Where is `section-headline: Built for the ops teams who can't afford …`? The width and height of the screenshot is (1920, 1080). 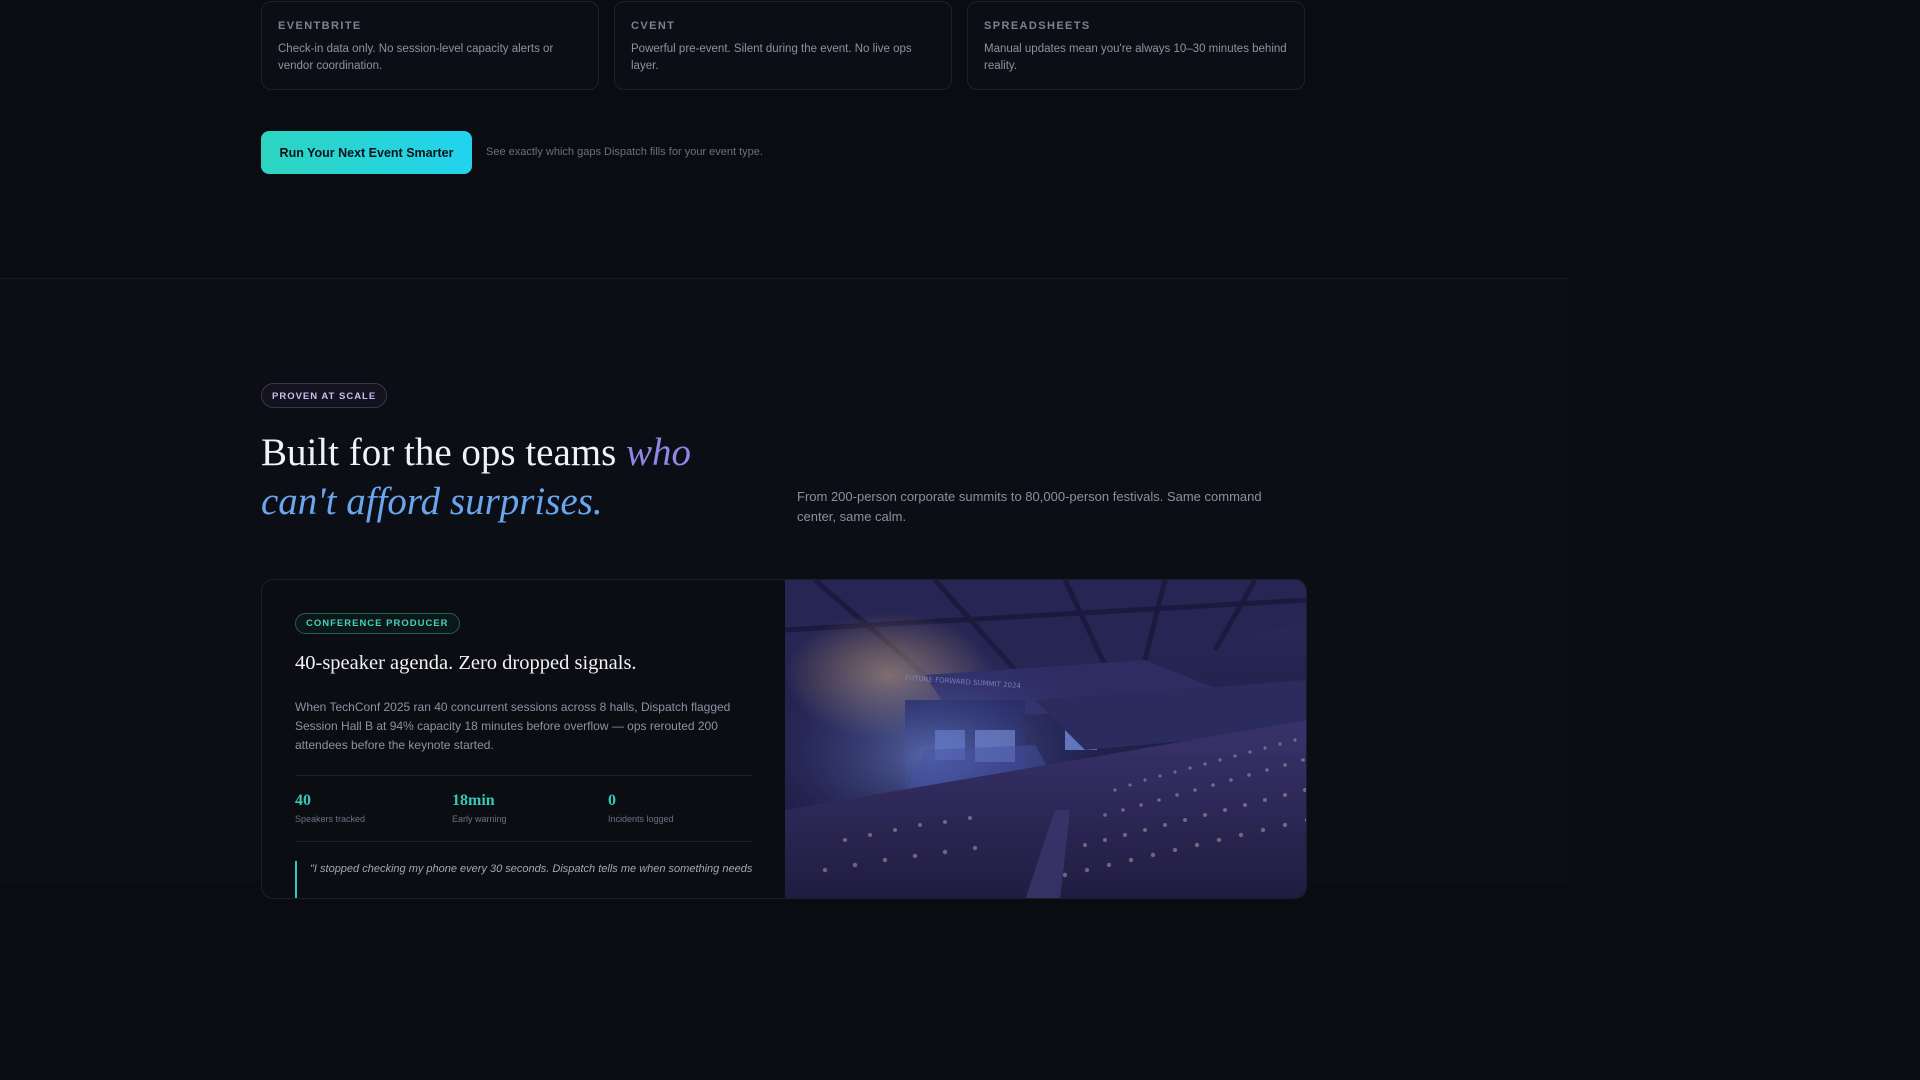 section-headline: Built for the ops teams who can't afford … is located at coordinates (521, 477).